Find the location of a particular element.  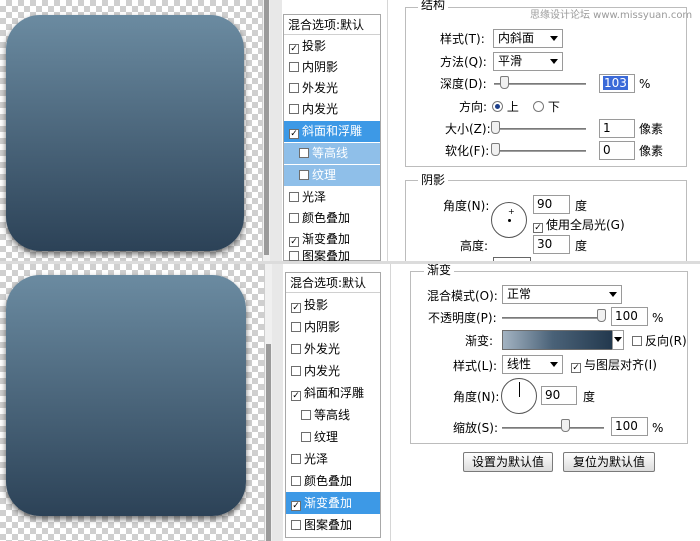

size-input: 1 is located at coordinates (617, 128).